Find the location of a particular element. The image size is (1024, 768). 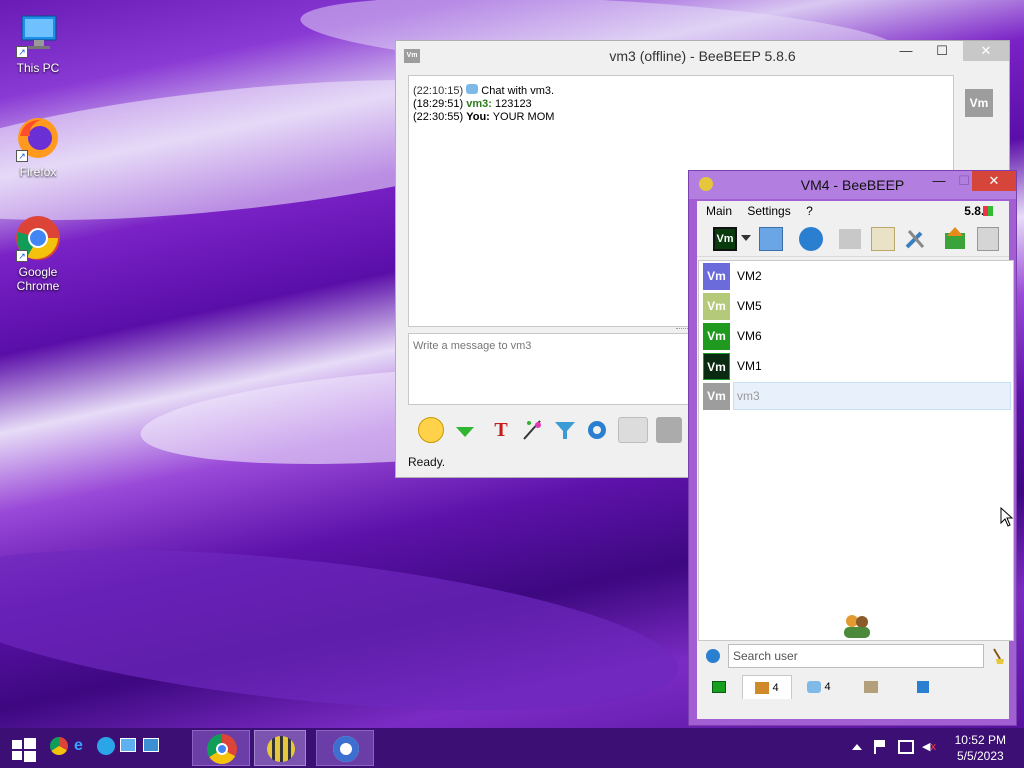

message-icon is located at coordinates (850, 239).